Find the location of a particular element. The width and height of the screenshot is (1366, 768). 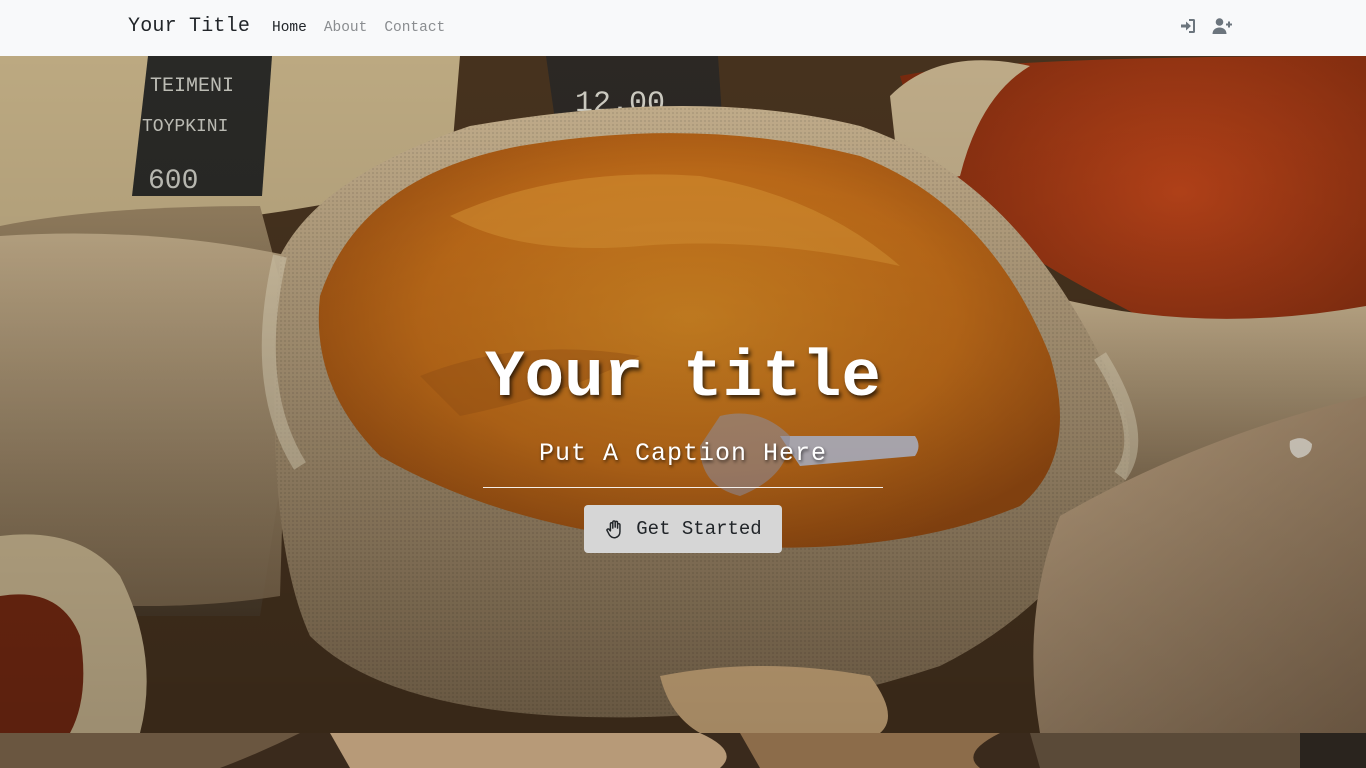

nav-link-about: About is located at coordinates (346, 28).